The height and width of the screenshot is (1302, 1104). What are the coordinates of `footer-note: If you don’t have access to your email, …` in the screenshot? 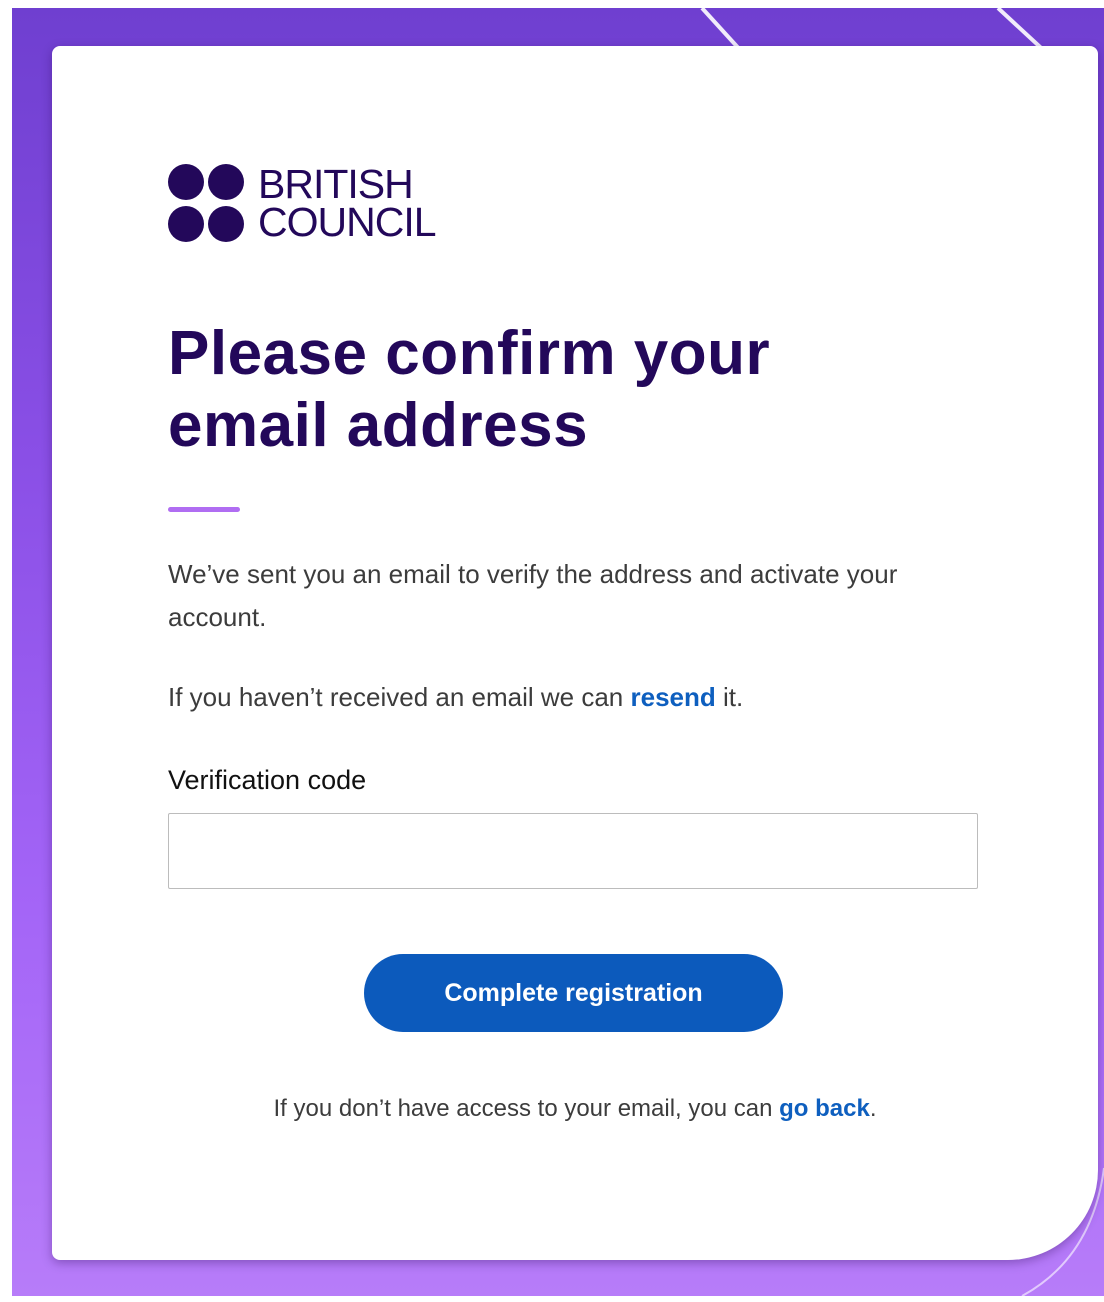 It's located at (575, 1108).